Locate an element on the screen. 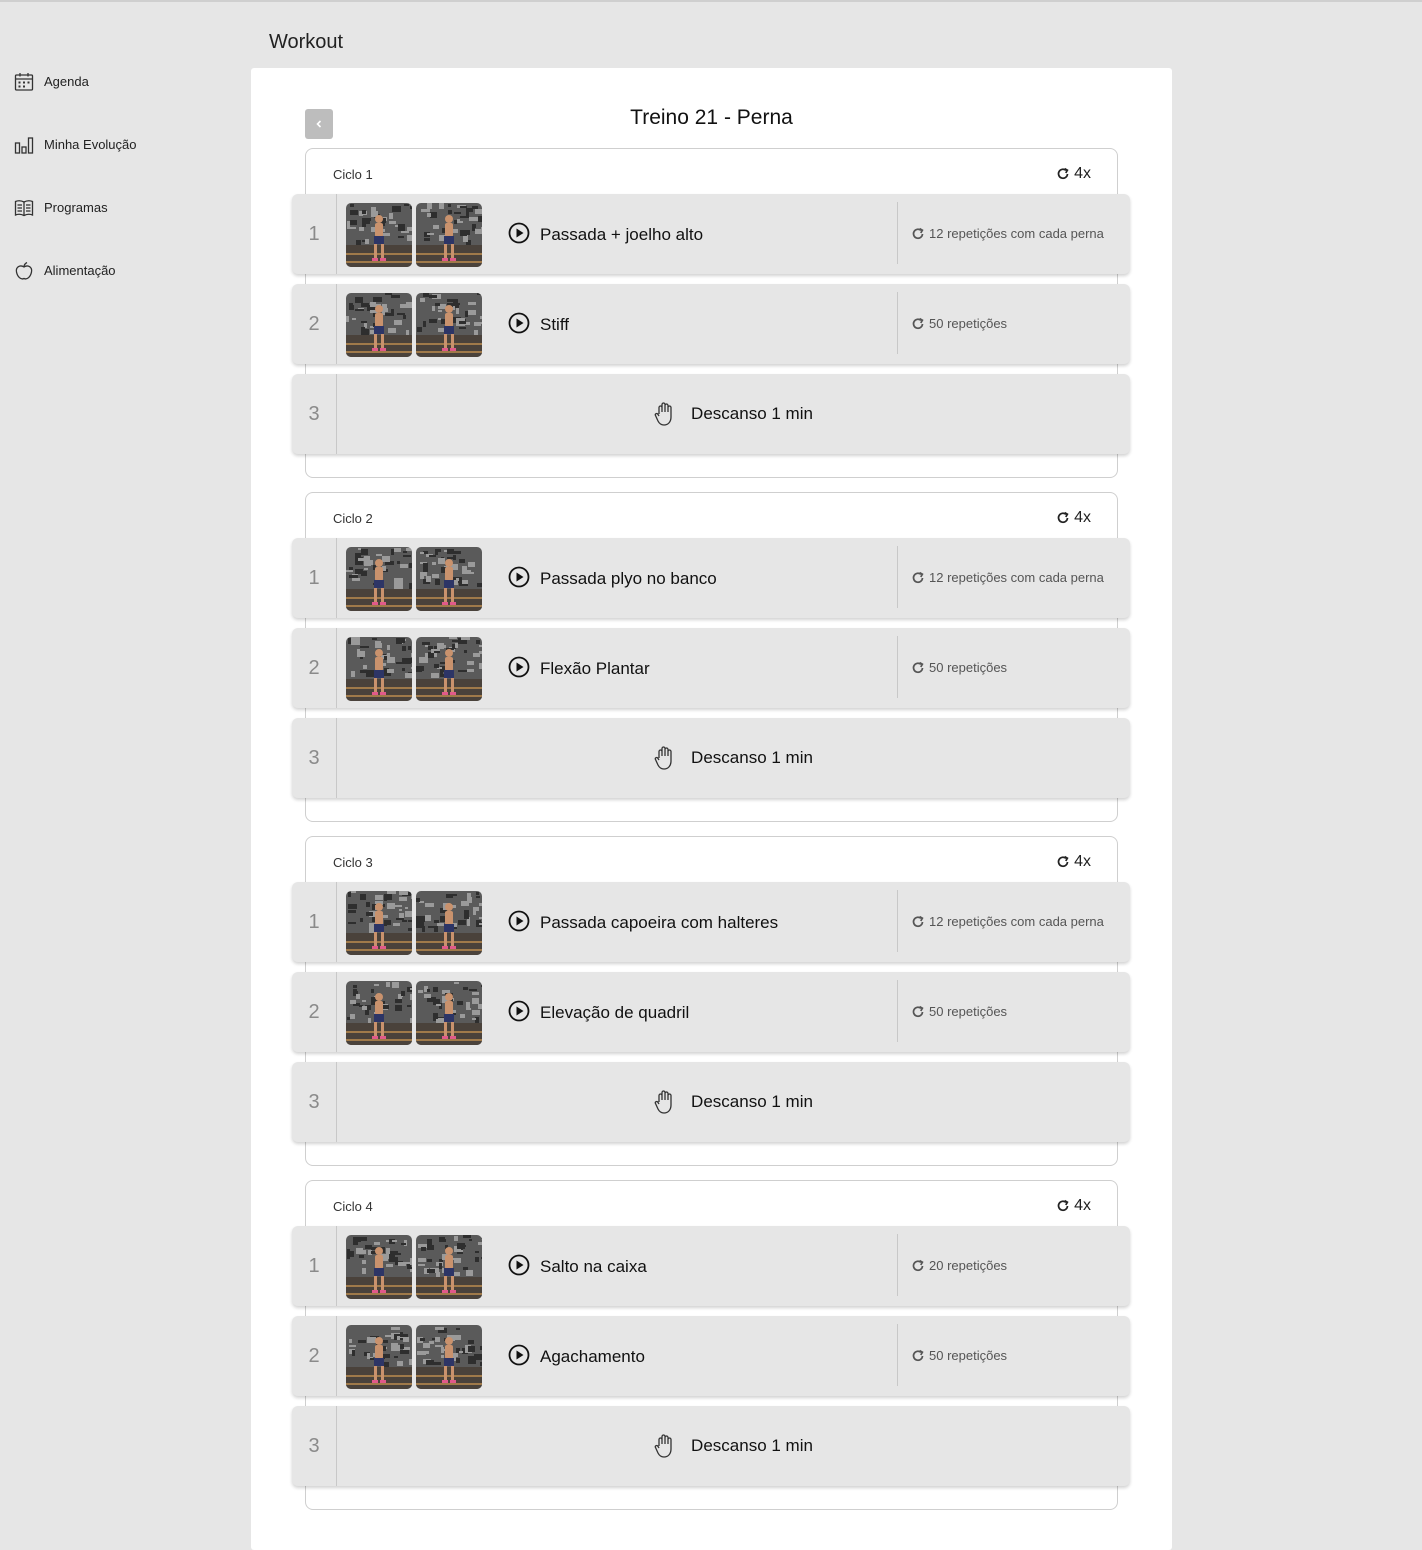  book-icon is located at coordinates (24, 207).